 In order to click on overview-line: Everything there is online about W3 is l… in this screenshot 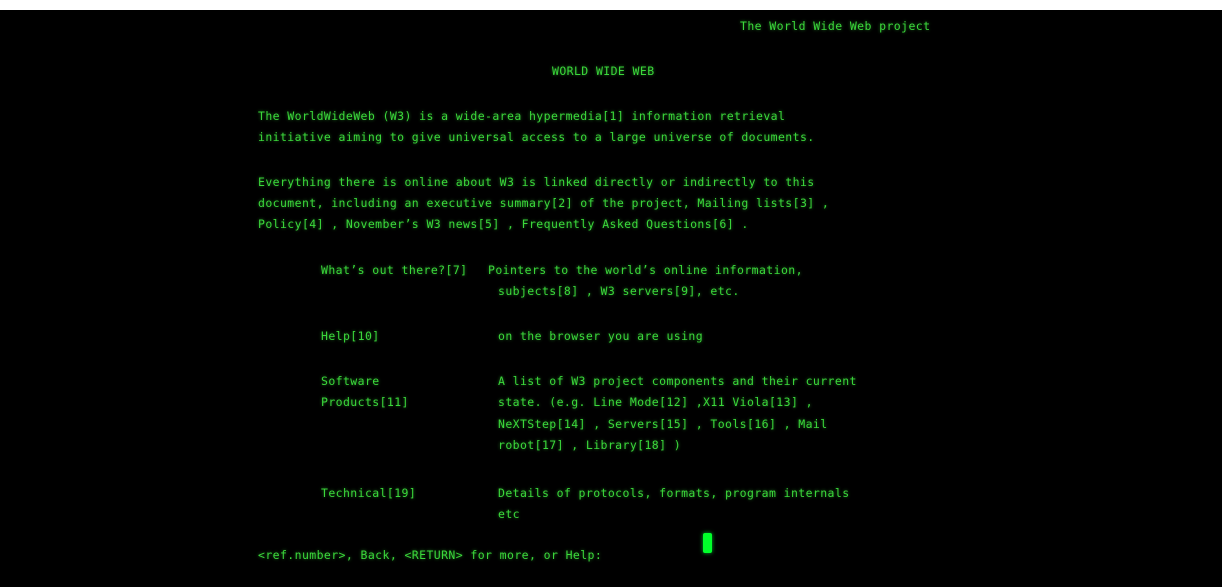, I will do `click(536, 182)`.